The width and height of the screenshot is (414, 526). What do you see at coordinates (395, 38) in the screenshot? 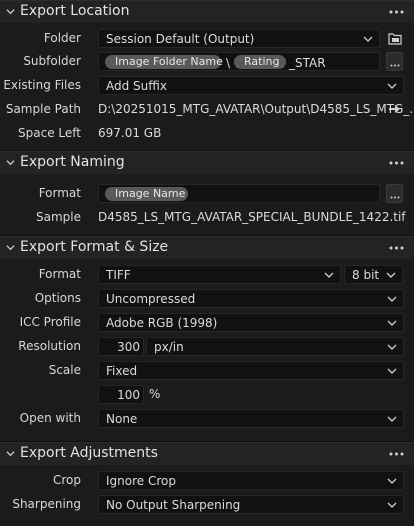
I see `folder-icon` at bounding box center [395, 38].